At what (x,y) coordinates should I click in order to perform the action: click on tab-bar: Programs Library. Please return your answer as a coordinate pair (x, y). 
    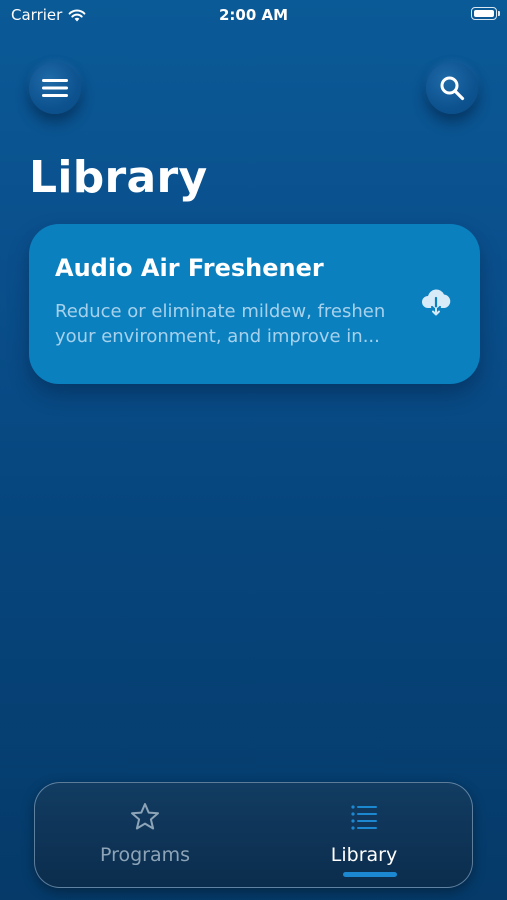
    Looking at the image, I should click on (253, 835).